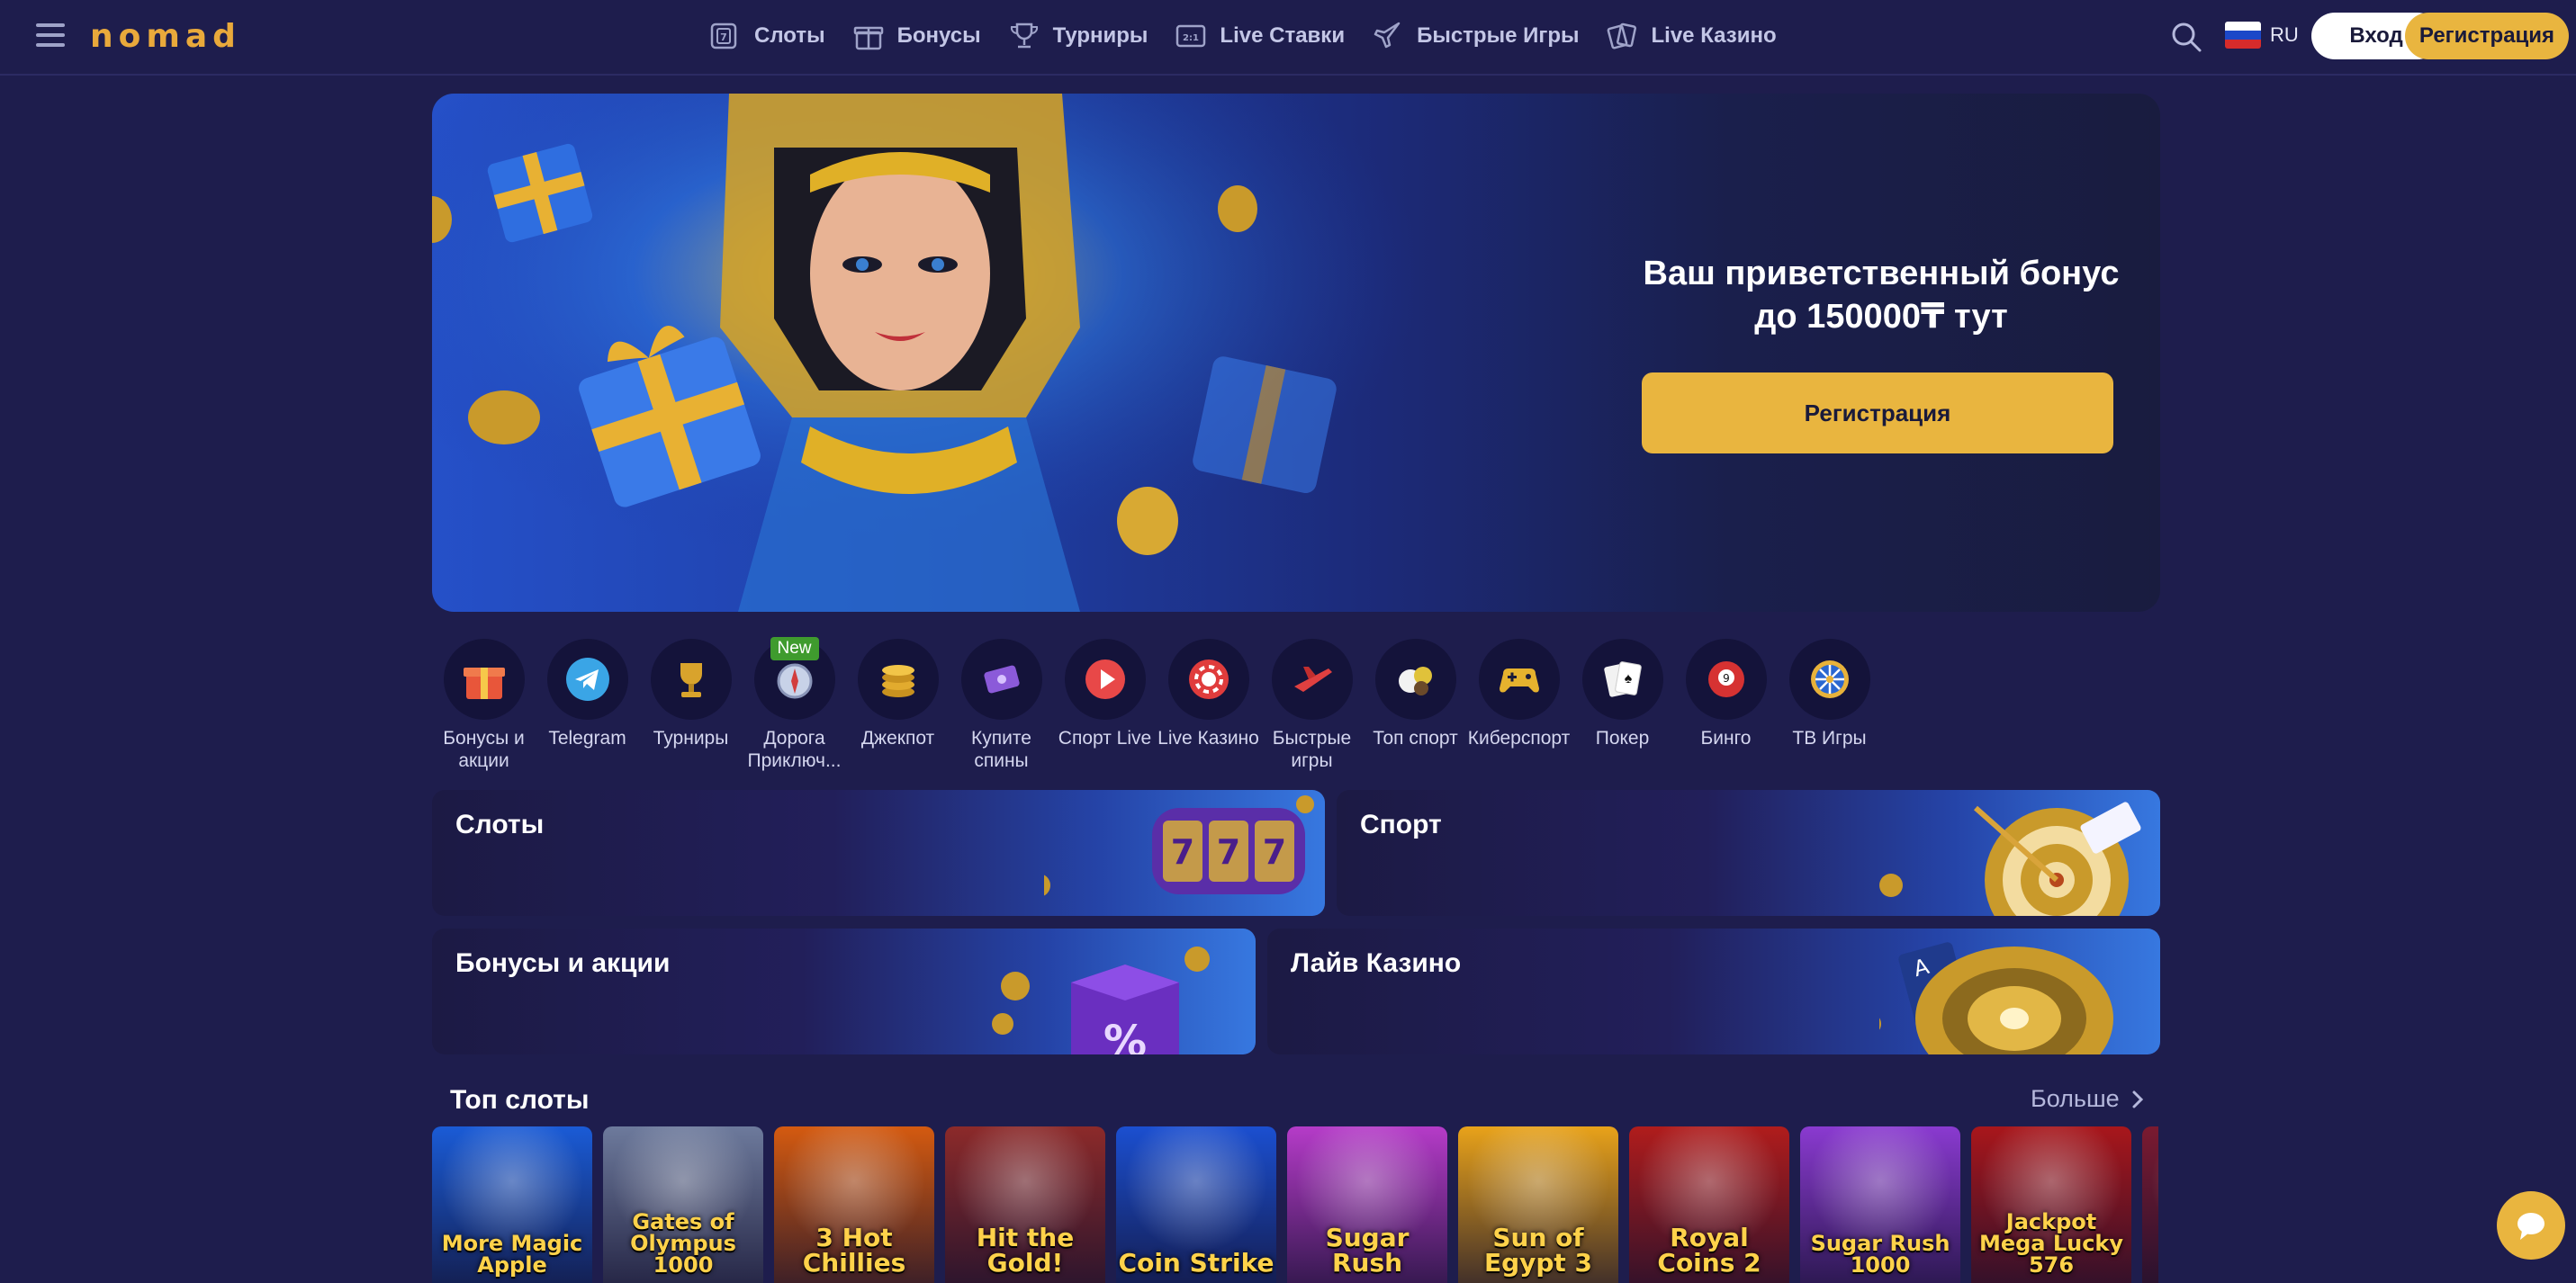  I want to click on chat-button, so click(2531, 1225).